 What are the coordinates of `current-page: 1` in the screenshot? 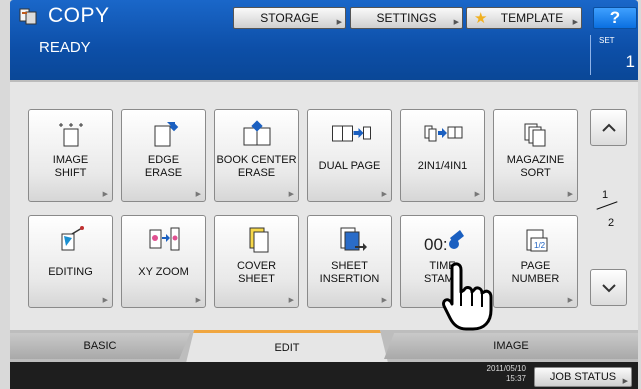 It's located at (605, 195).